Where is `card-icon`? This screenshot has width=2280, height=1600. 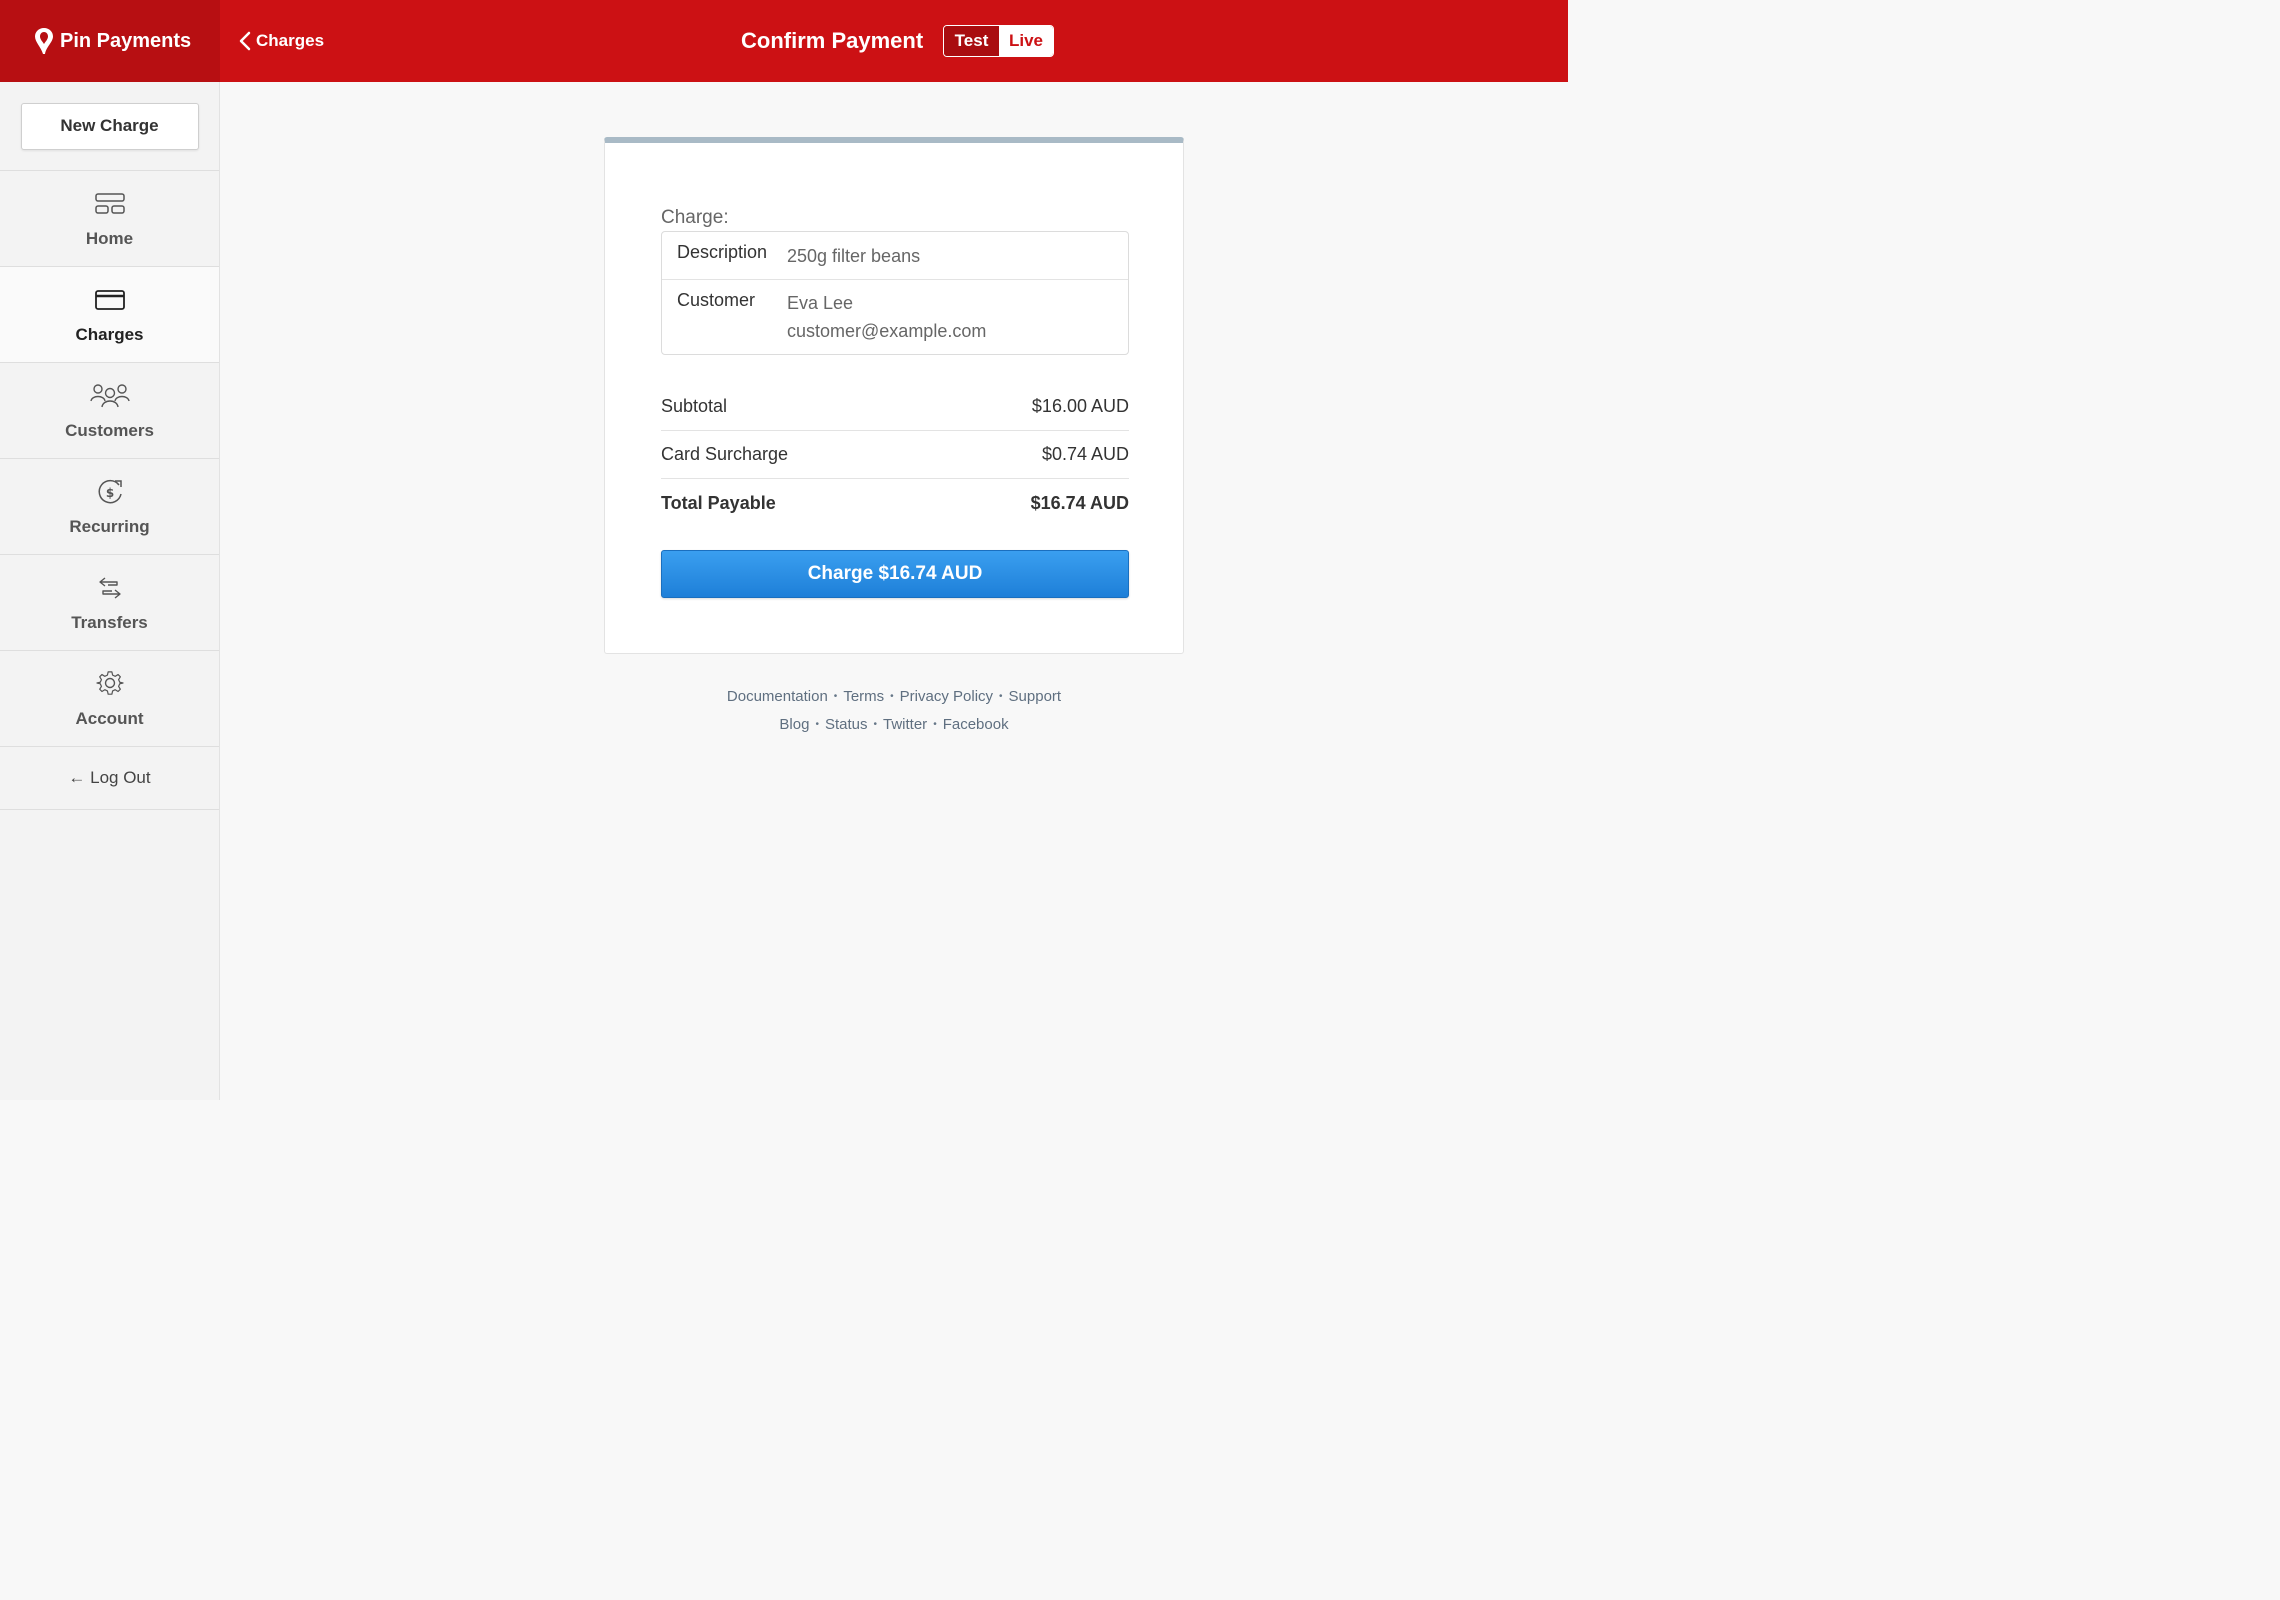 card-icon is located at coordinates (109, 299).